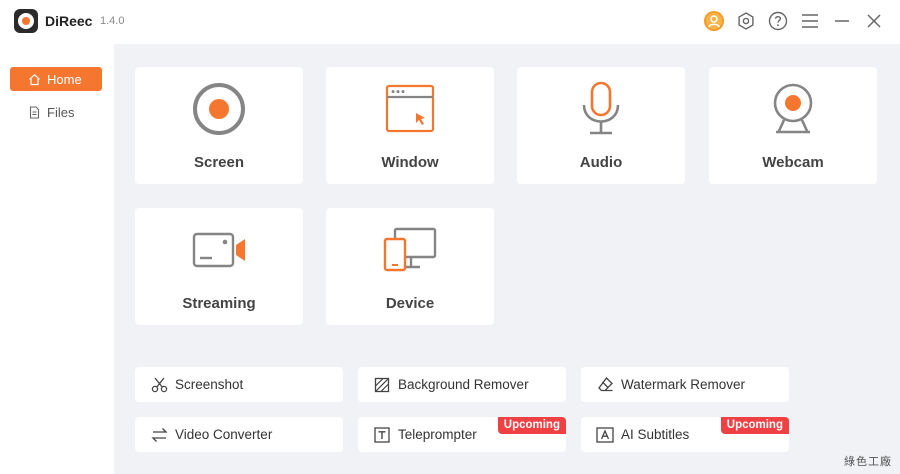 The height and width of the screenshot is (474, 900). Describe the element at coordinates (112, 21) in the screenshot. I see `app-version: 1.4.0` at that location.